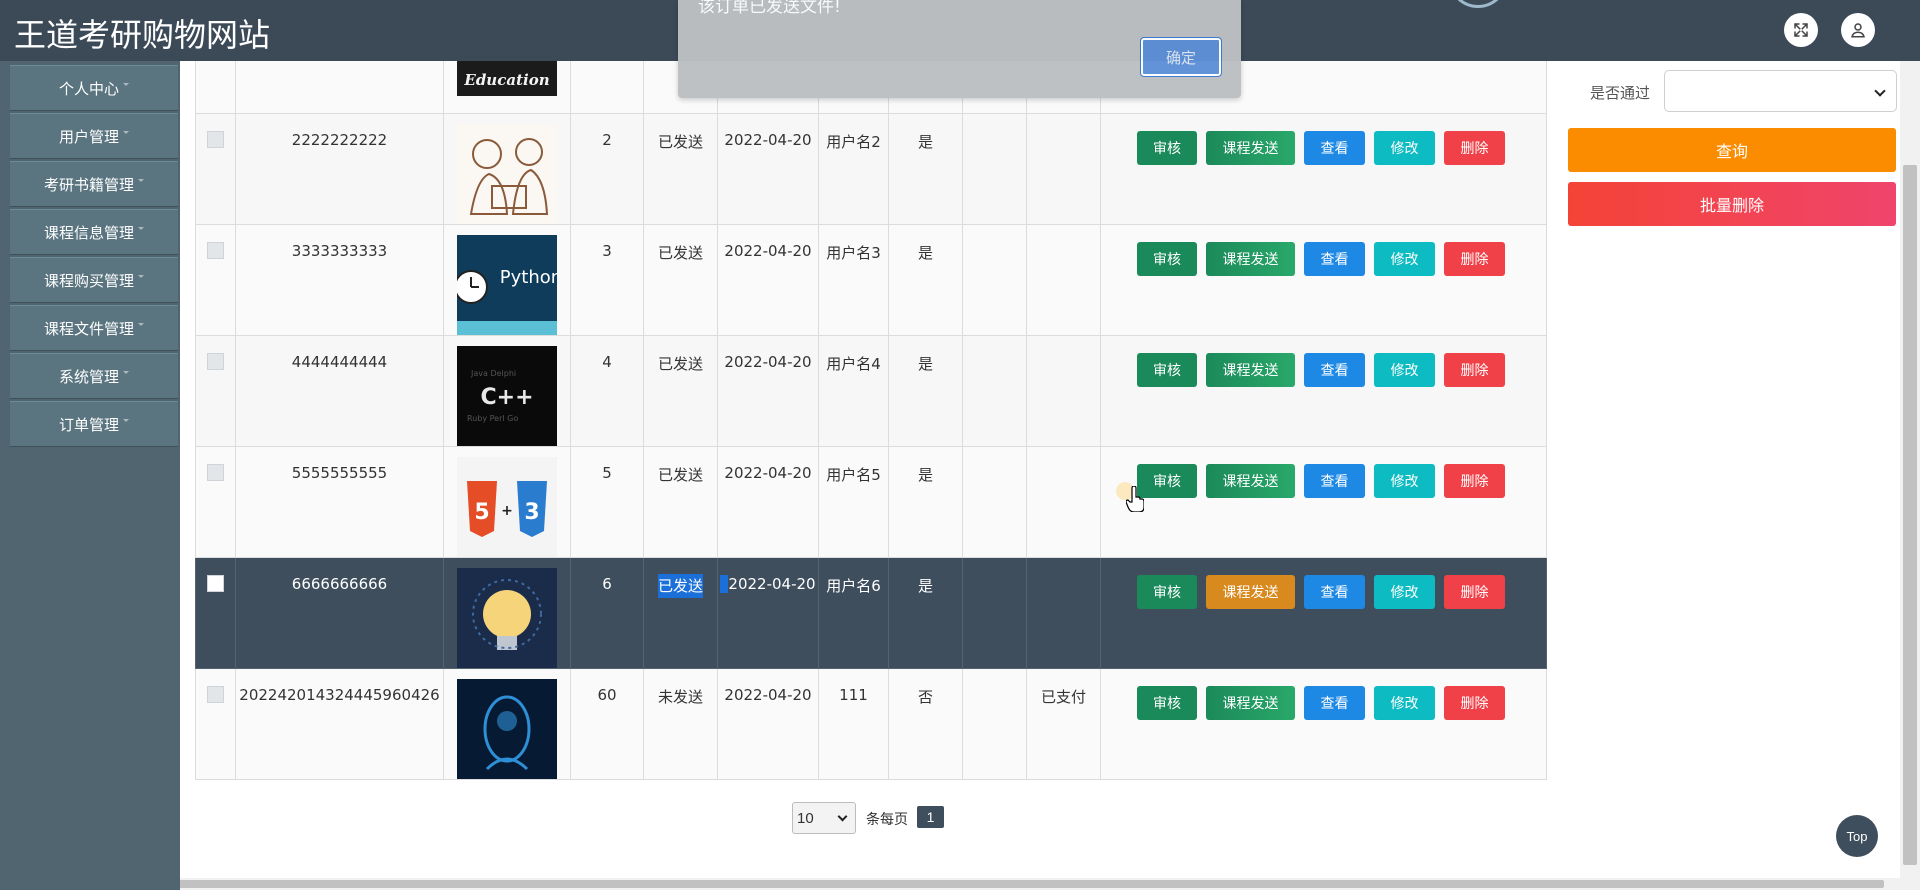  I want to click on approved-filter-label: 是否通过, so click(1620, 93).